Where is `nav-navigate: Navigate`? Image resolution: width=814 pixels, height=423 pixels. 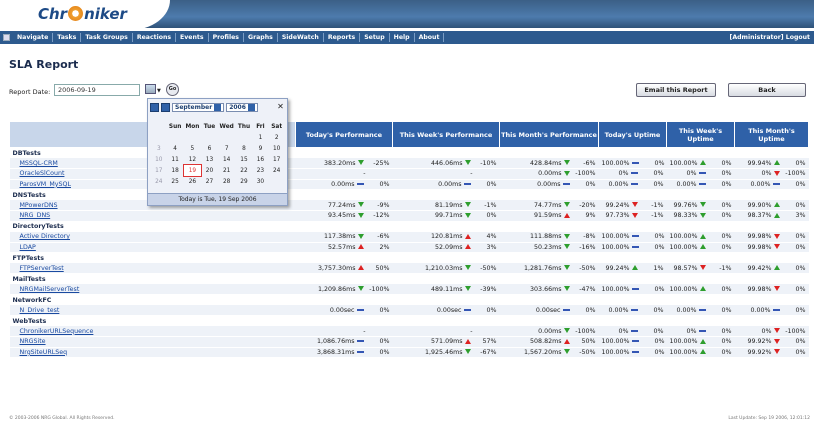 nav-navigate: Navigate is located at coordinates (33, 37).